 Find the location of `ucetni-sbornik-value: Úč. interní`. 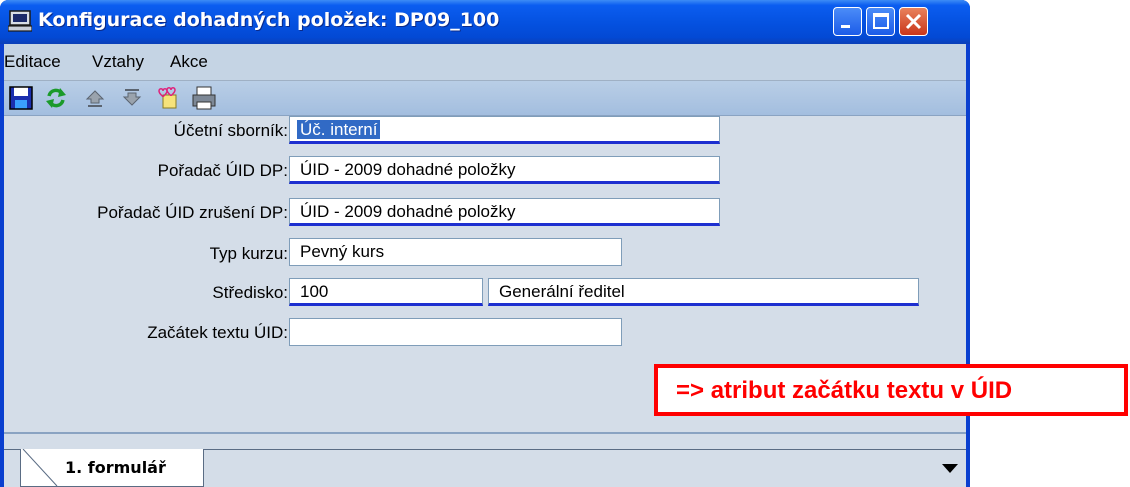

ucetni-sbornik-value: Úč. interní is located at coordinates (339, 129).